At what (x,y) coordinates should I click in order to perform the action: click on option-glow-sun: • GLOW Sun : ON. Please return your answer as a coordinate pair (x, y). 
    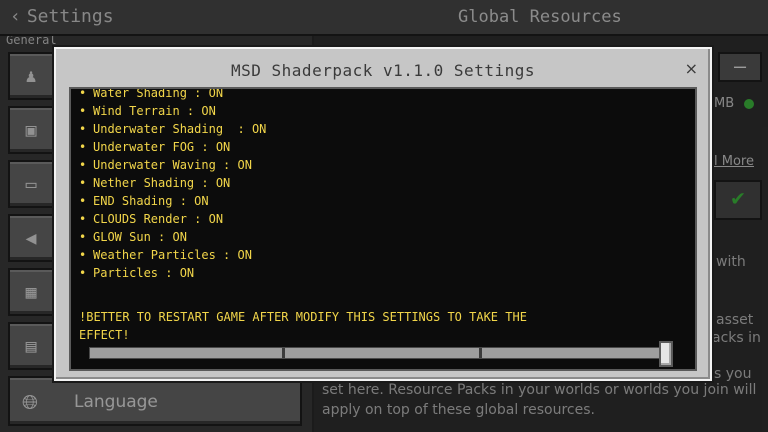
    Looking at the image, I should click on (172, 237).